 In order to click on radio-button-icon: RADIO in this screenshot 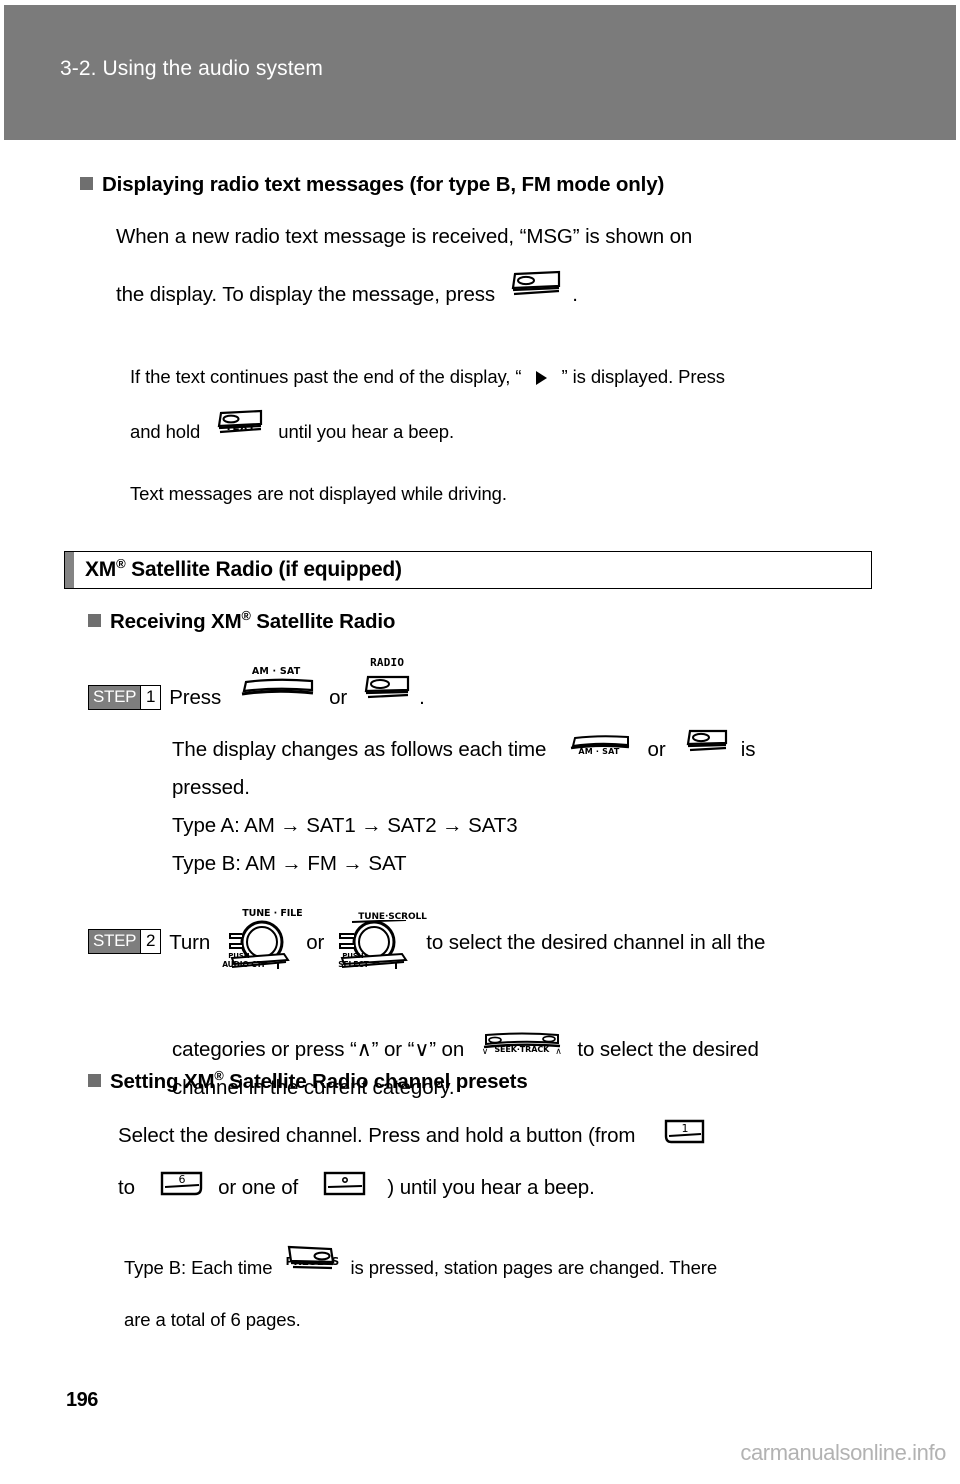, I will do `click(387, 680)`.